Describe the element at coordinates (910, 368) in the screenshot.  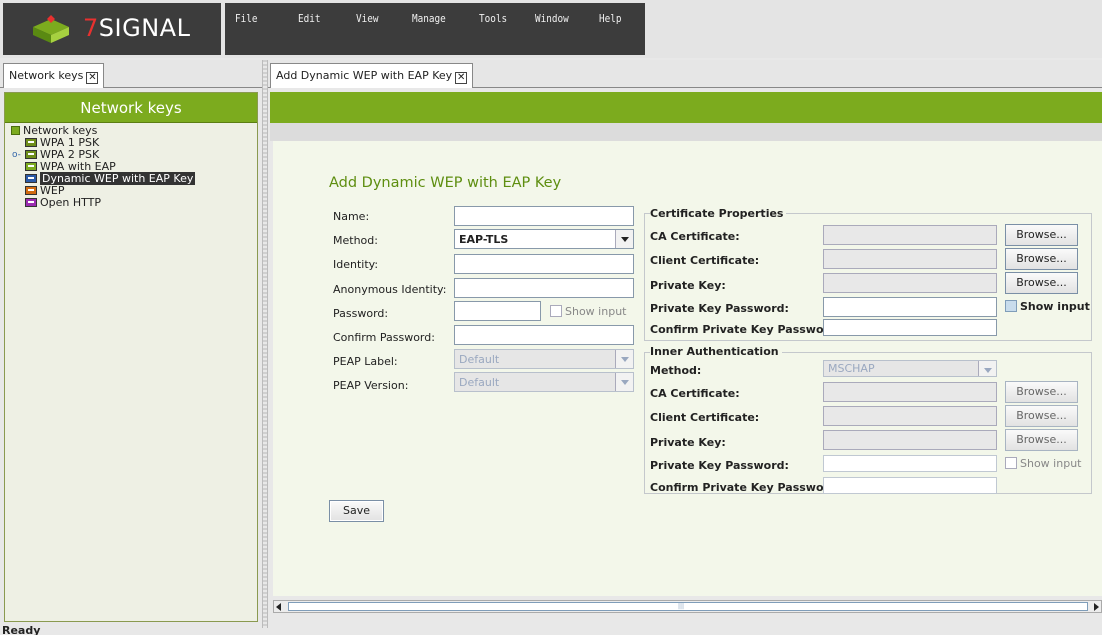
I see `inner-method-select: MSCHAP` at that location.